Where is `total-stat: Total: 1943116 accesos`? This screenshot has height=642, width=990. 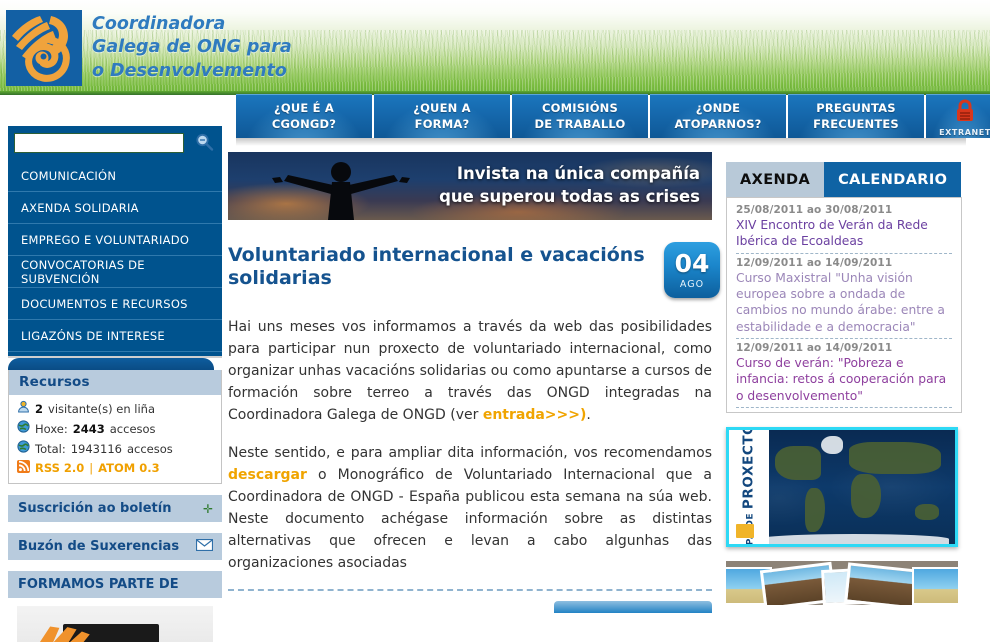
total-stat: Total: 1943116 accesos is located at coordinates (115, 449).